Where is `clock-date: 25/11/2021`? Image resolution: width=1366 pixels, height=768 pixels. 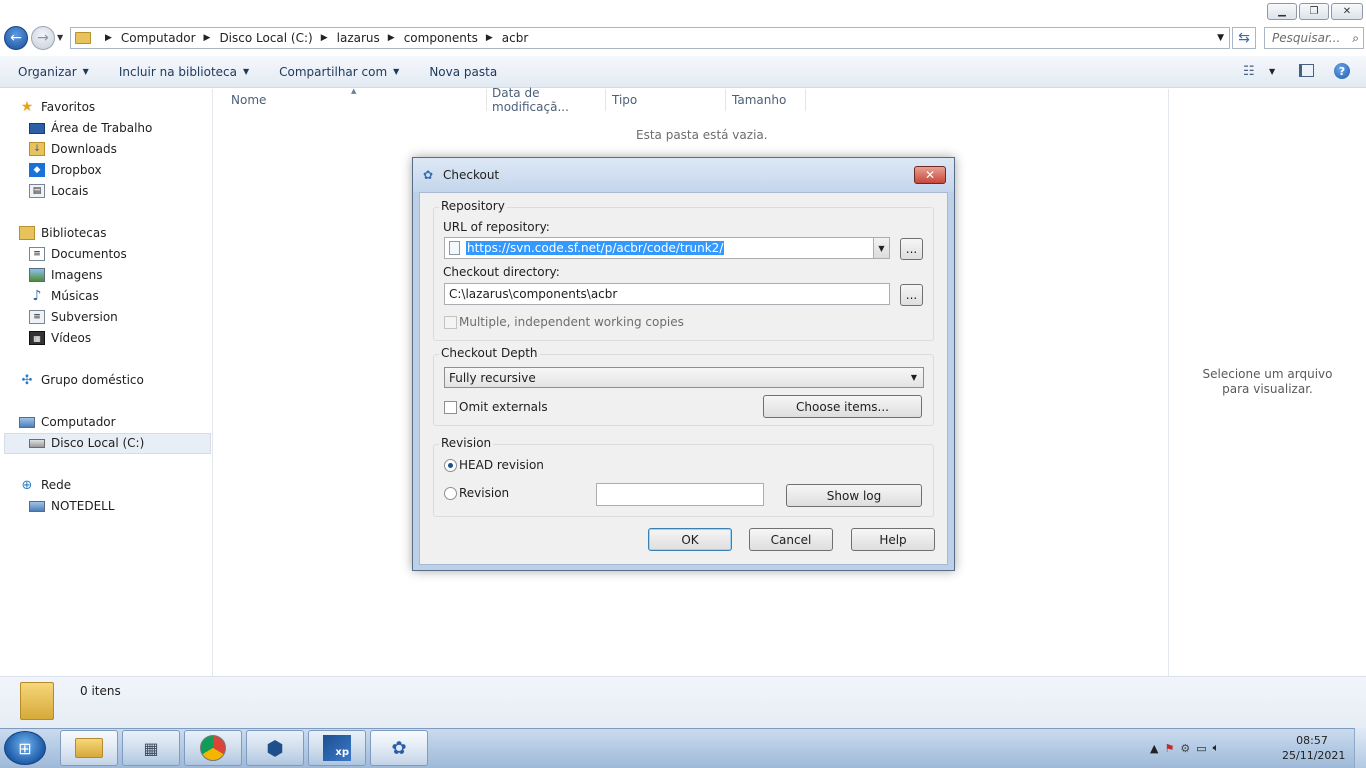
clock-date: 25/11/2021 is located at coordinates (1314, 755).